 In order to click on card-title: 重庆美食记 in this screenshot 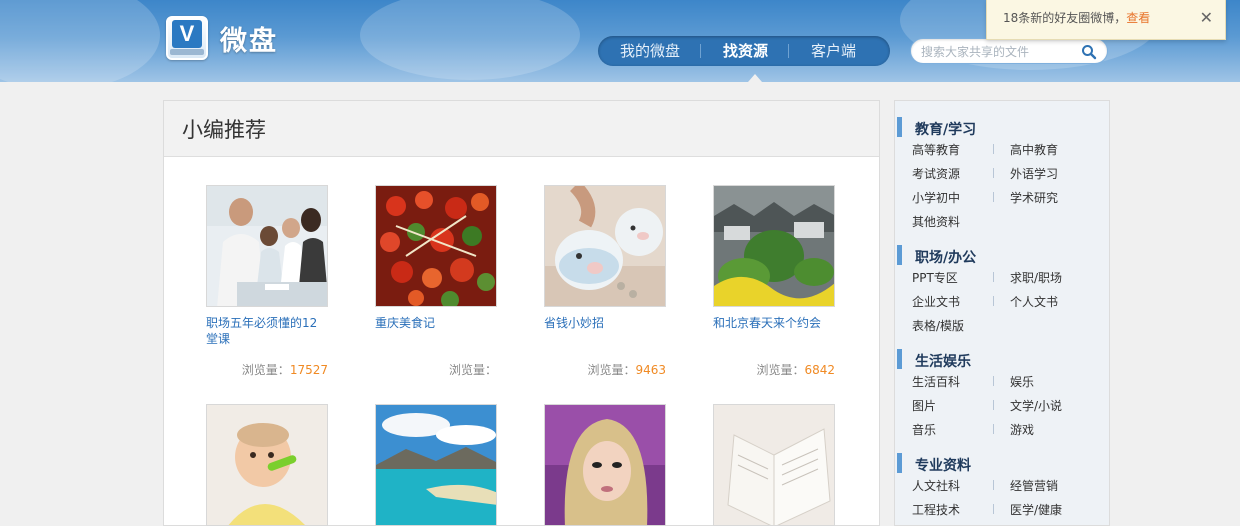, I will do `click(436, 331)`.